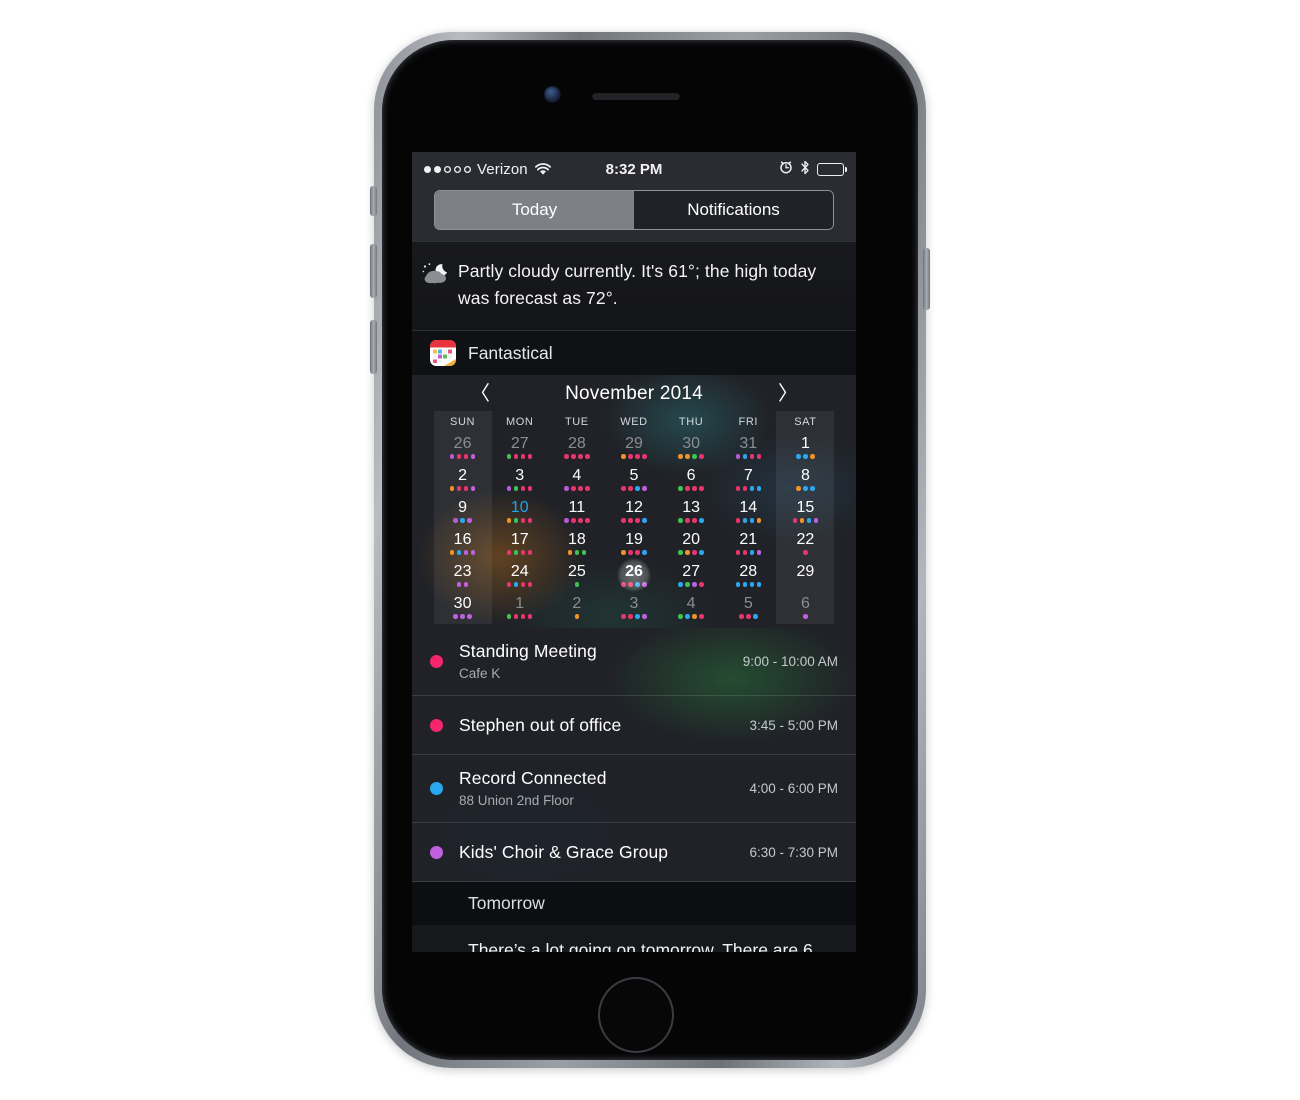 This screenshot has width=1300, height=1100. I want to click on event-row: Standing Meeting Cafe K 9:00 - 10:00 AM, so click(634, 662).